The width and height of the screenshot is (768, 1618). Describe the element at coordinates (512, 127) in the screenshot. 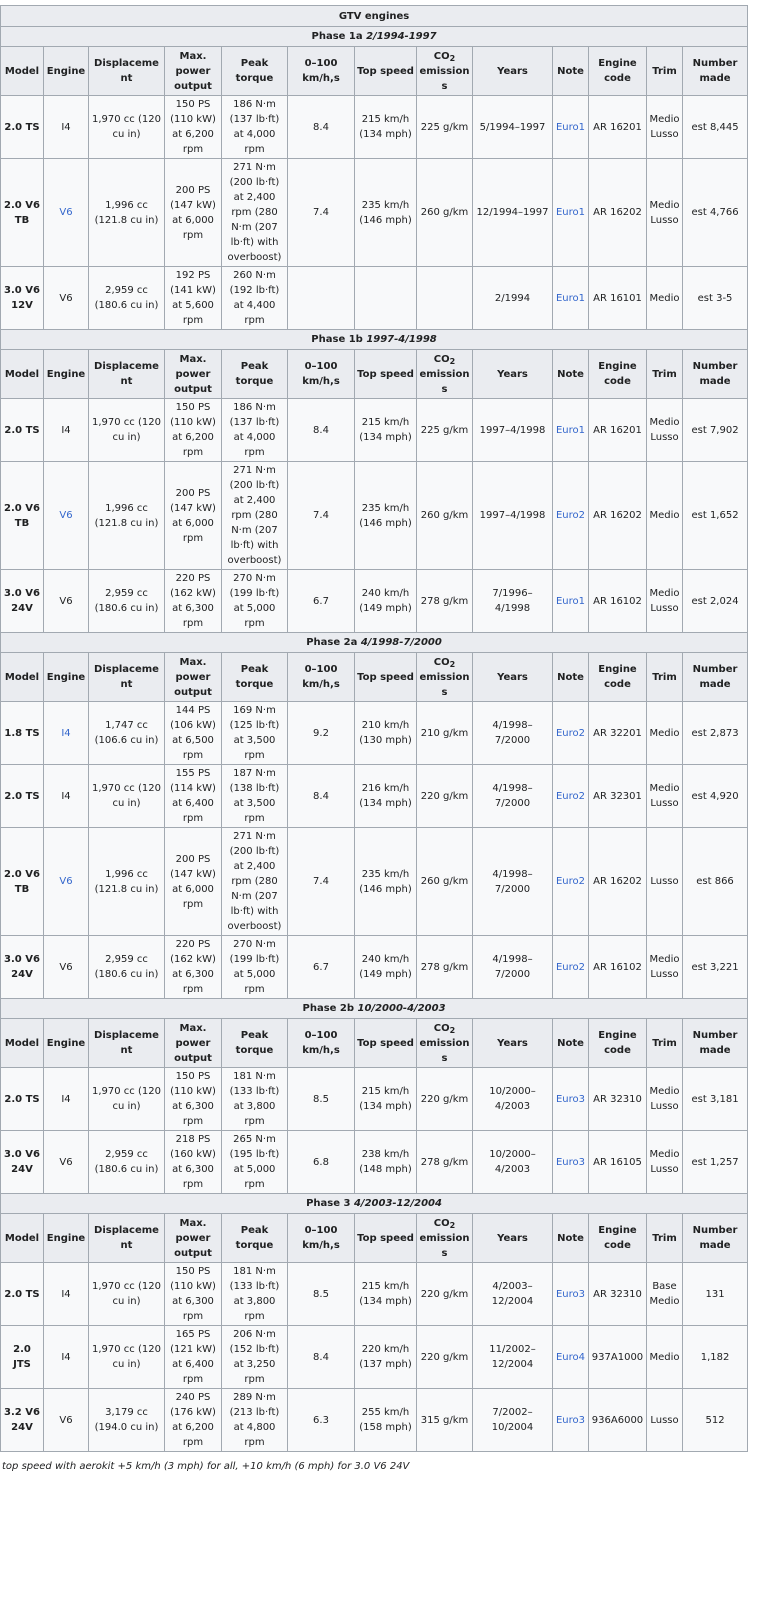

I see `cell-years: 5/1994–1997` at that location.